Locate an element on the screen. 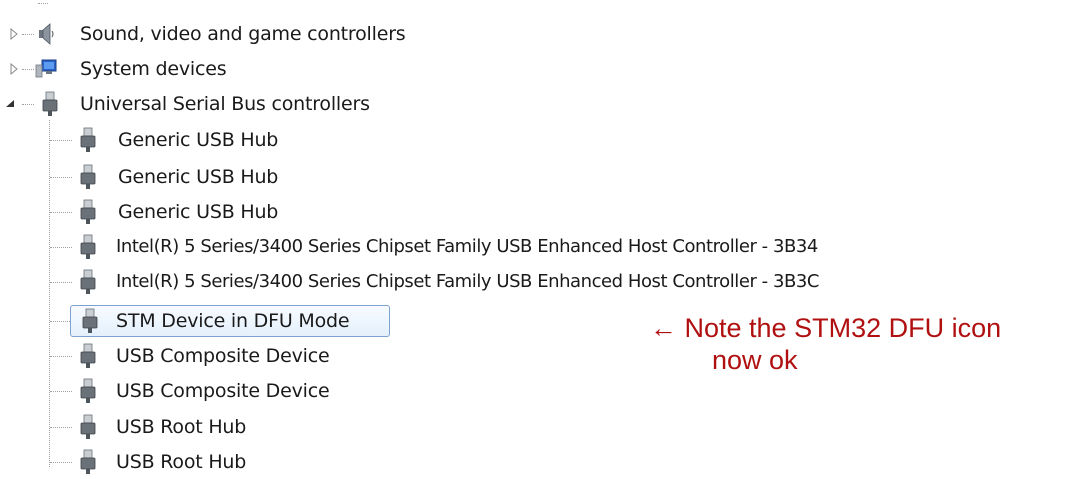  annotation-note: ← Note the STM32 DFU icon now ok is located at coordinates (825, 344).